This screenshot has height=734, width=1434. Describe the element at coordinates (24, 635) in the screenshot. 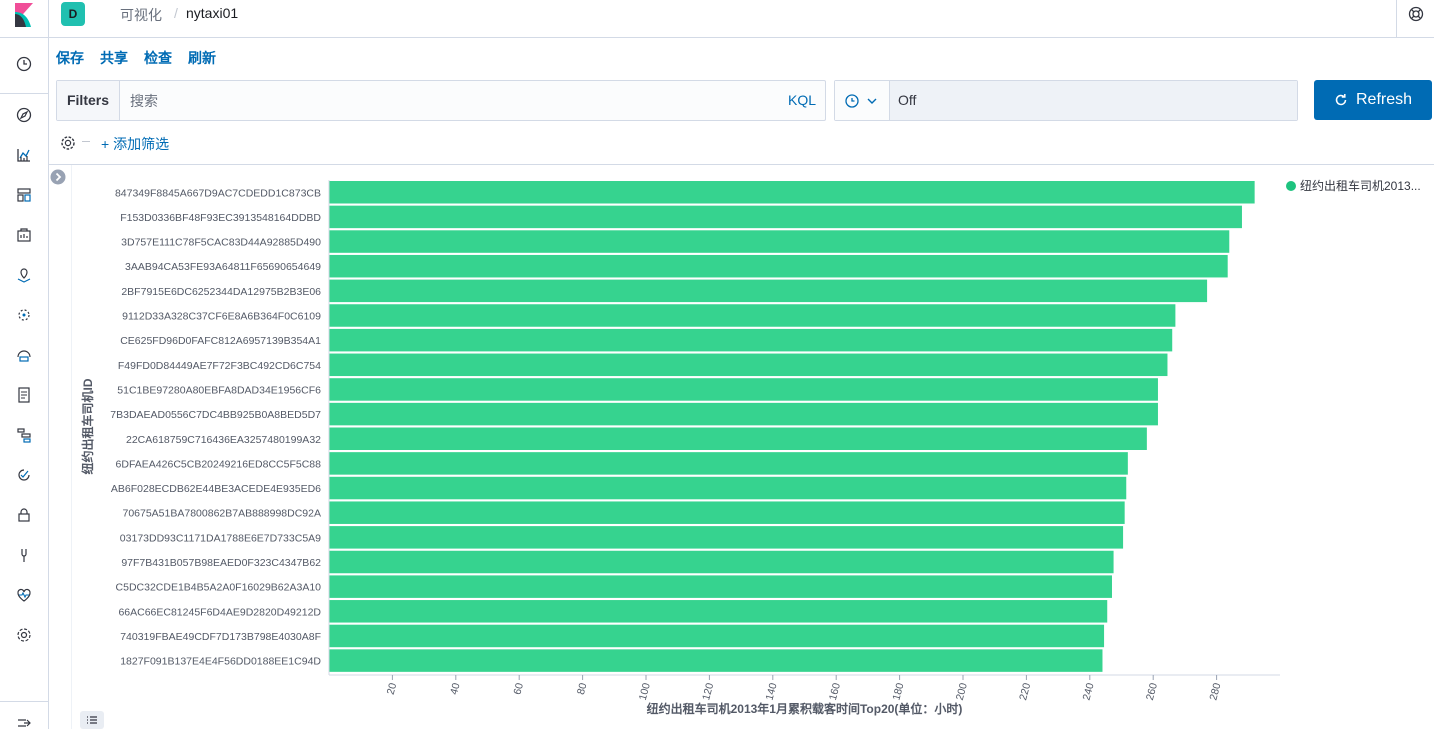

I see `management-icon` at that location.